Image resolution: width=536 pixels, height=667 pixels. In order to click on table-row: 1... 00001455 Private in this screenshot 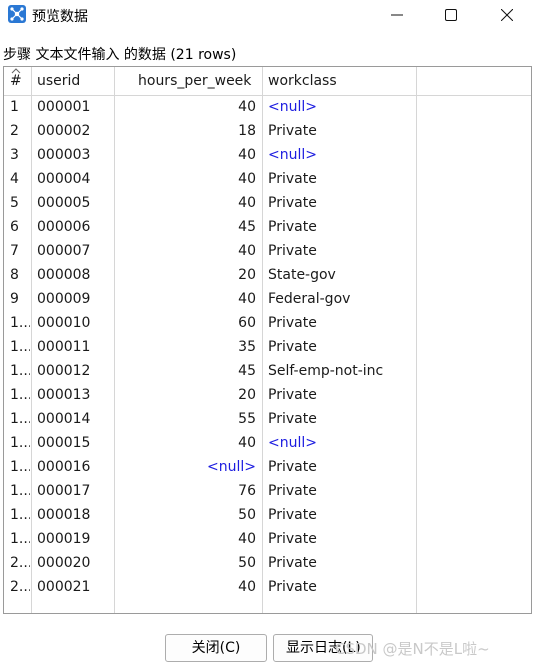, I will do `click(267, 419)`.